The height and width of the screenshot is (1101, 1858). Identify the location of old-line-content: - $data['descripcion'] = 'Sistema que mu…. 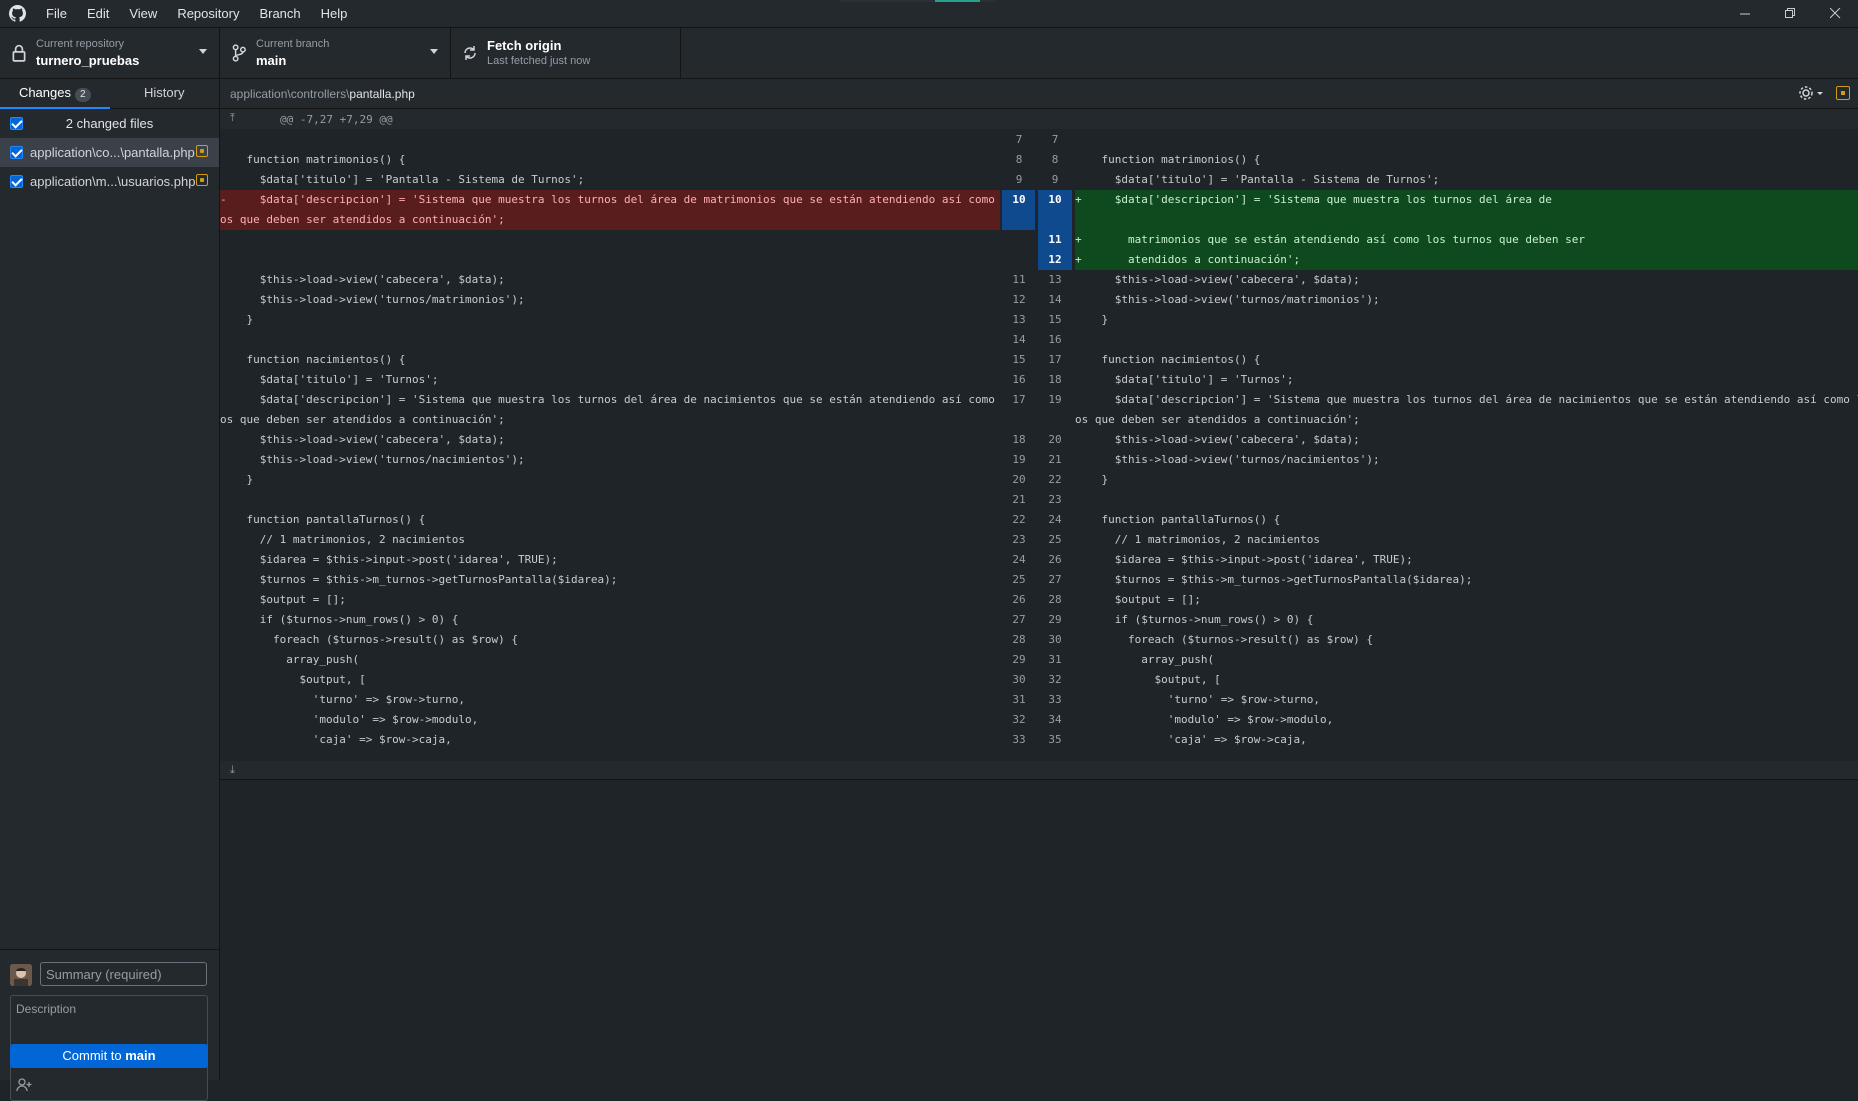
(610, 200).